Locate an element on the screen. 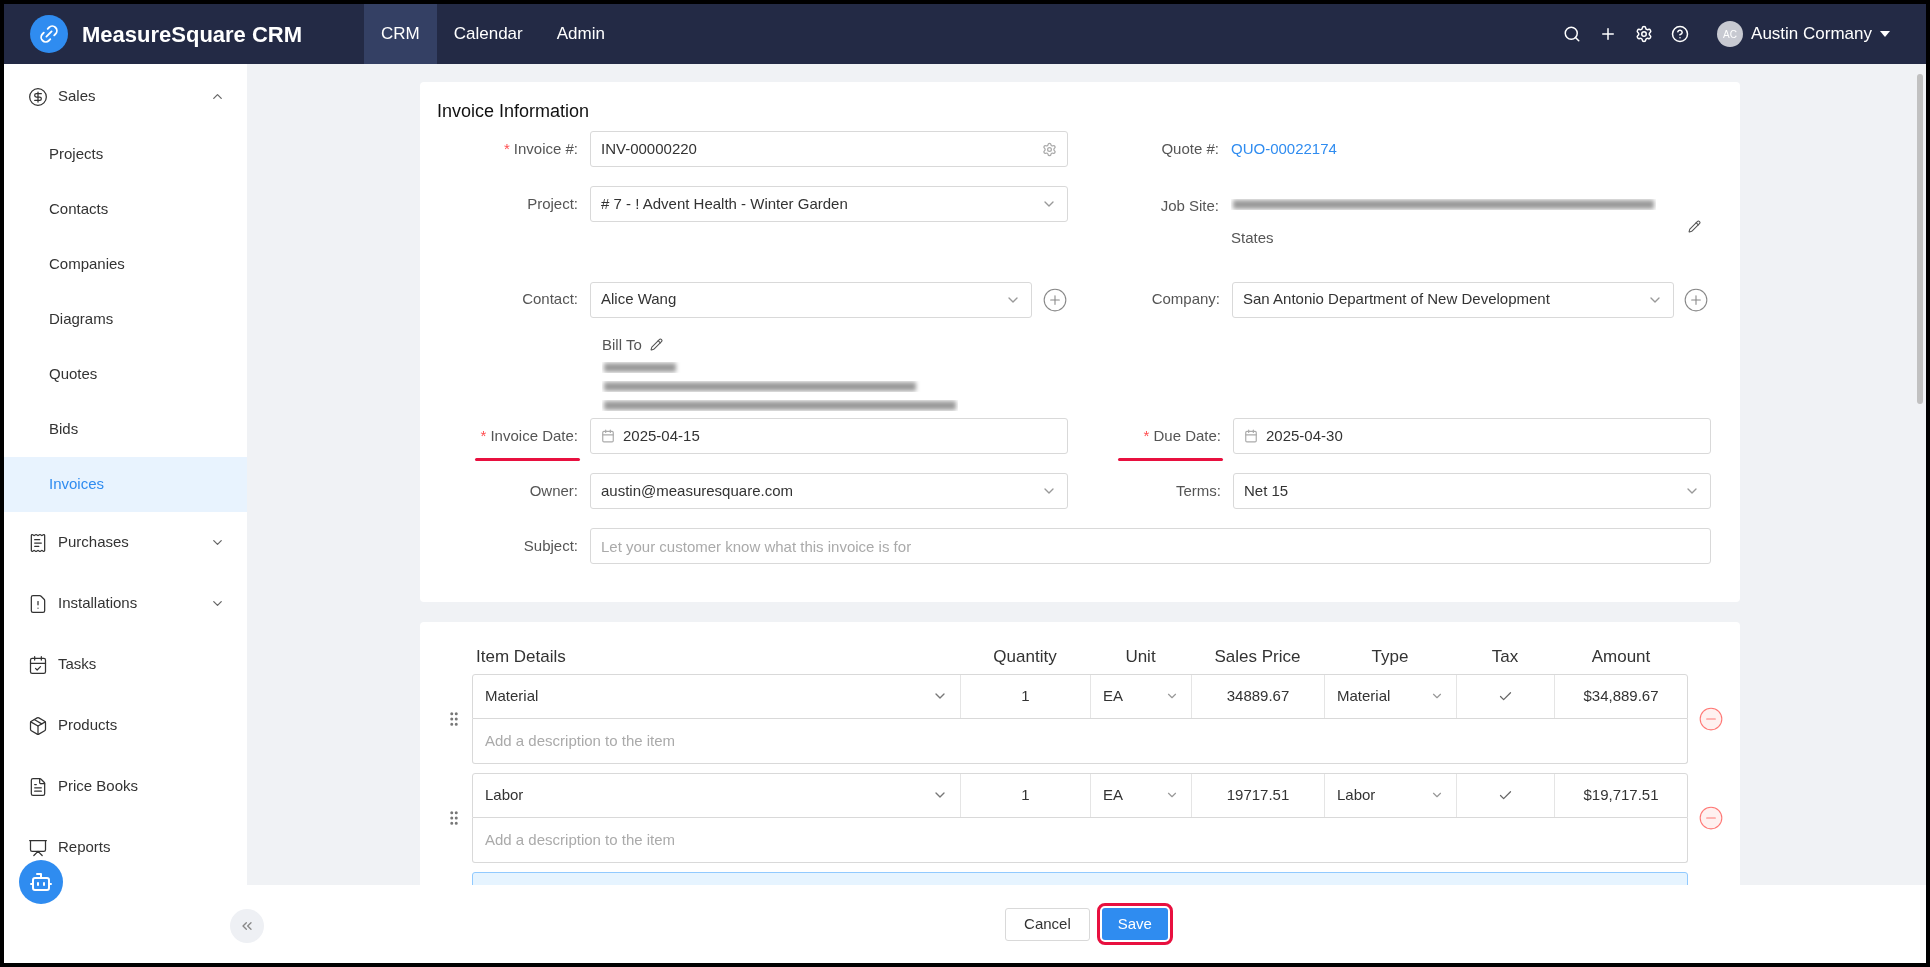 Image resolution: width=1930 pixels, height=967 pixels. field-label: Quote #: is located at coordinates (1190, 148).